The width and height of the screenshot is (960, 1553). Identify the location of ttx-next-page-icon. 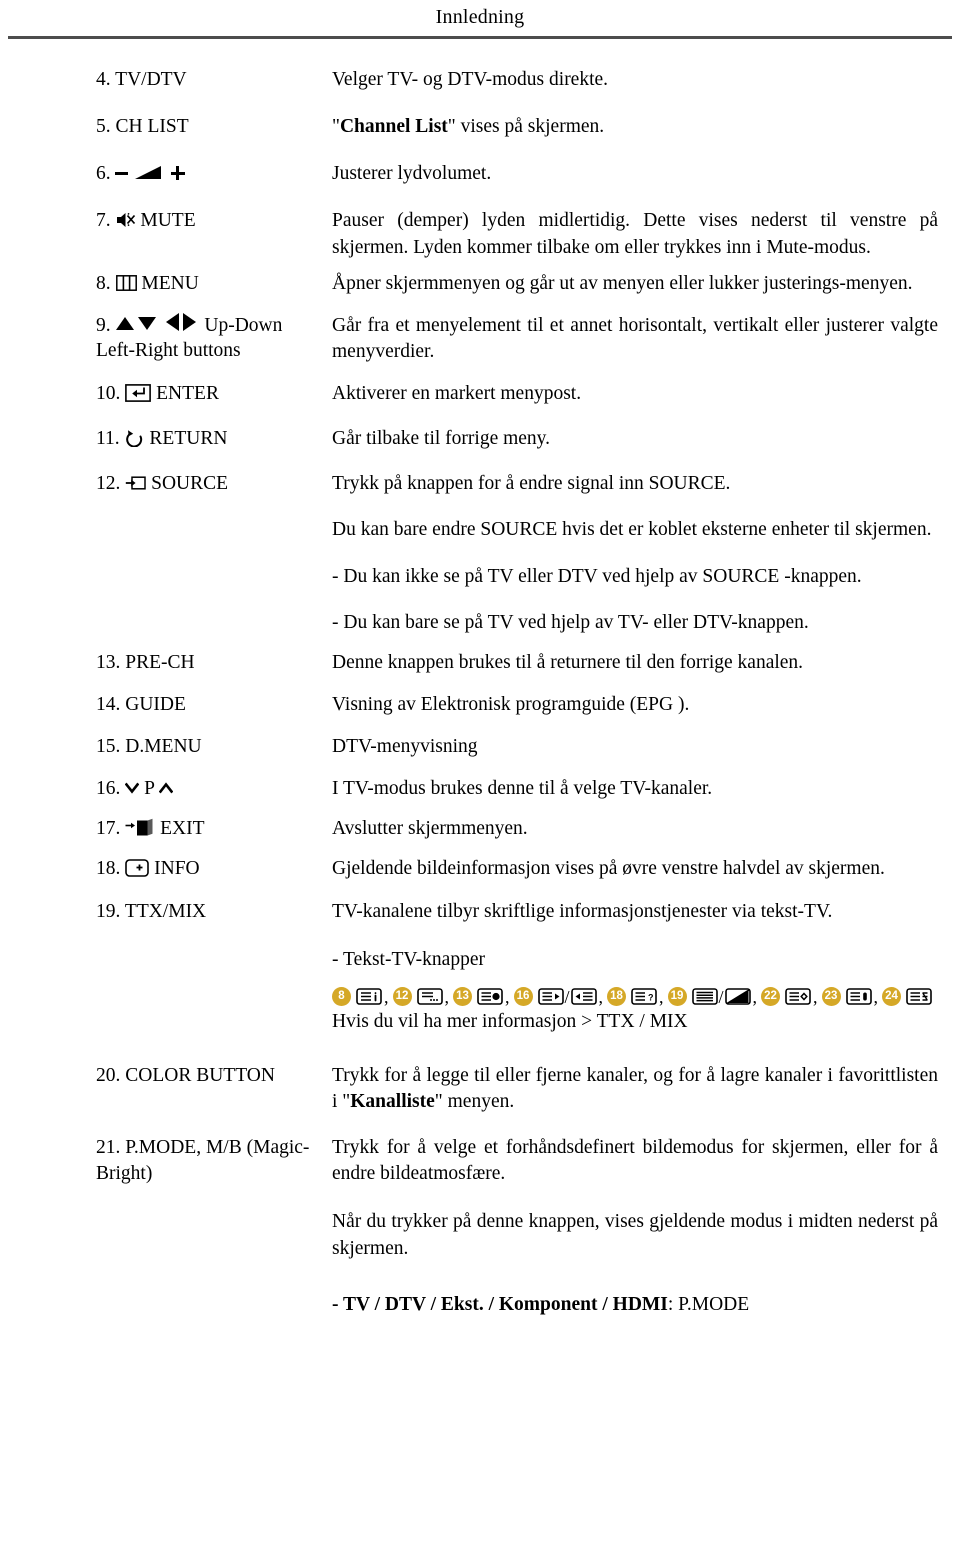
(550, 997).